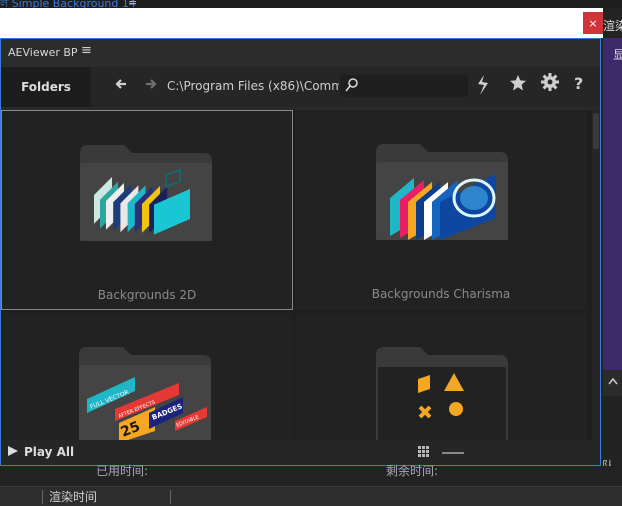 The width and height of the screenshot is (622, 506). Describe the element at coordinates (612, 204) in the screenshot. I see `host-side-panel` at that location.